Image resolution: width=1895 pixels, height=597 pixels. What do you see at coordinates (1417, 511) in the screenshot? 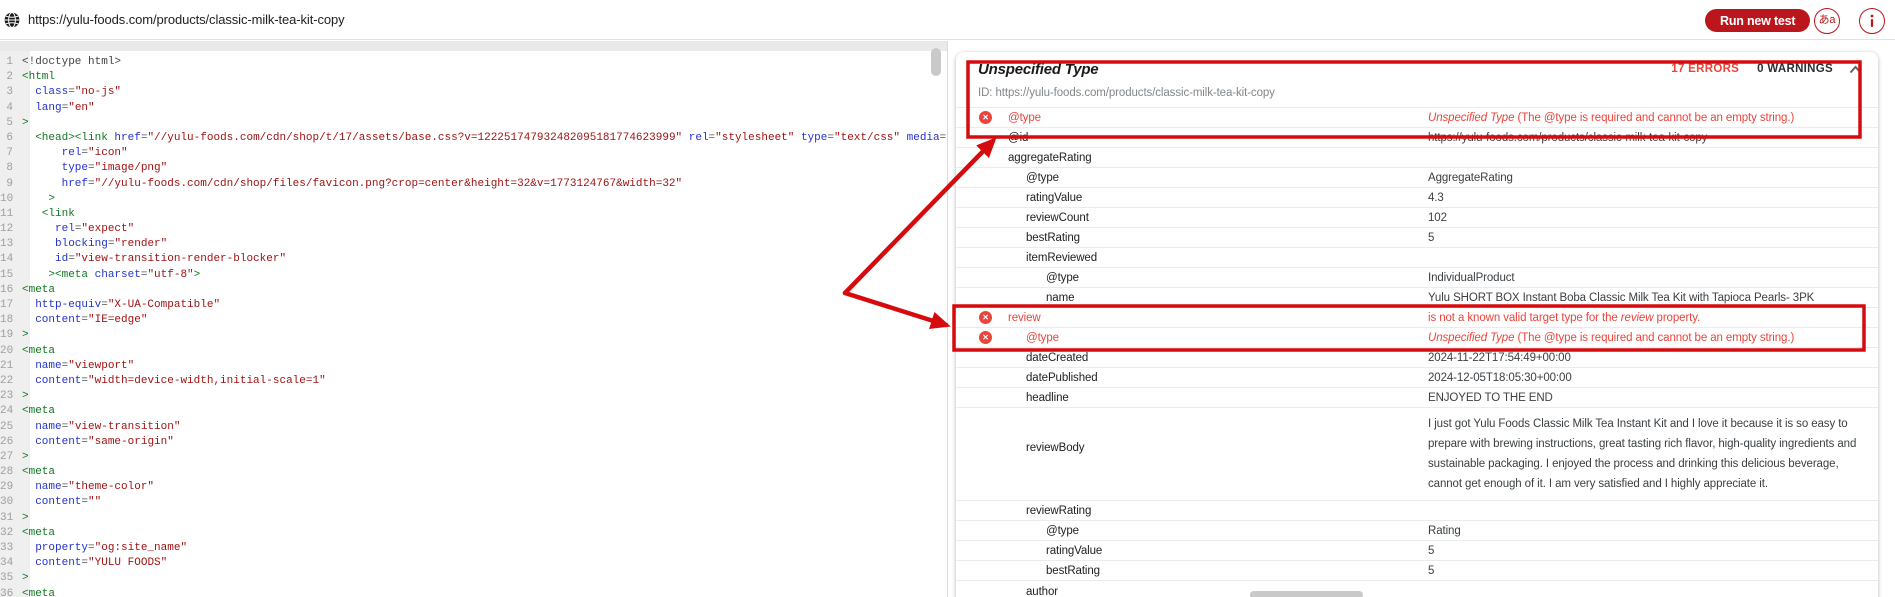
I see `result-row-reviewRating: reviewRating` at bounding box center [1417, 511].